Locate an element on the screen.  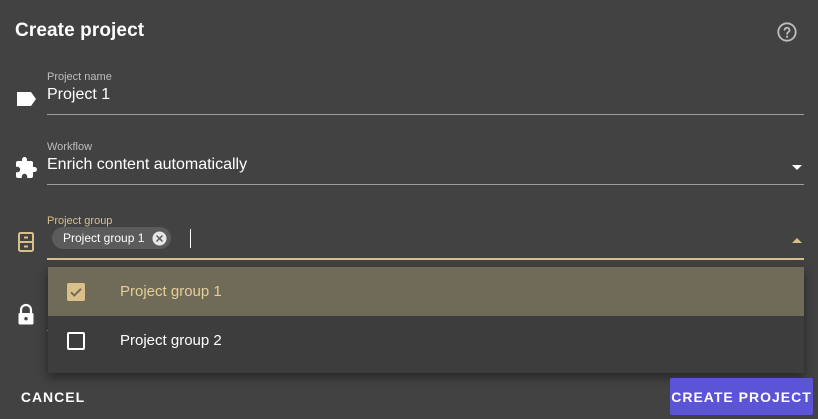
project-name-input: Project 1 is located at coordinates (78, 95).